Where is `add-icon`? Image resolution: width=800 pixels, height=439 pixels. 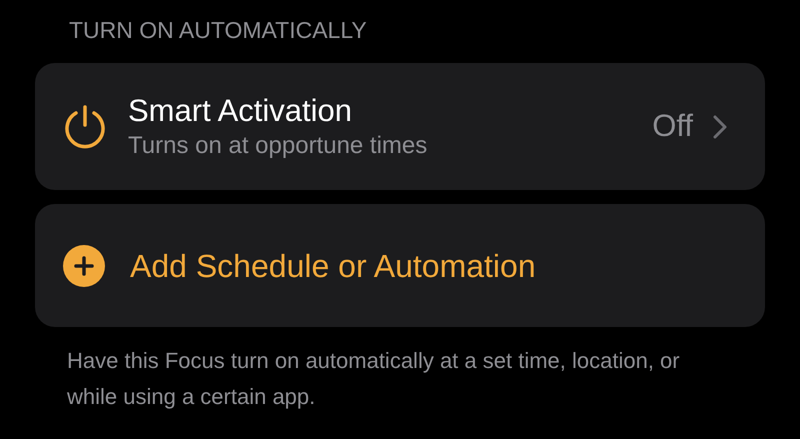 add-icon is located at coordinates (84, 265).